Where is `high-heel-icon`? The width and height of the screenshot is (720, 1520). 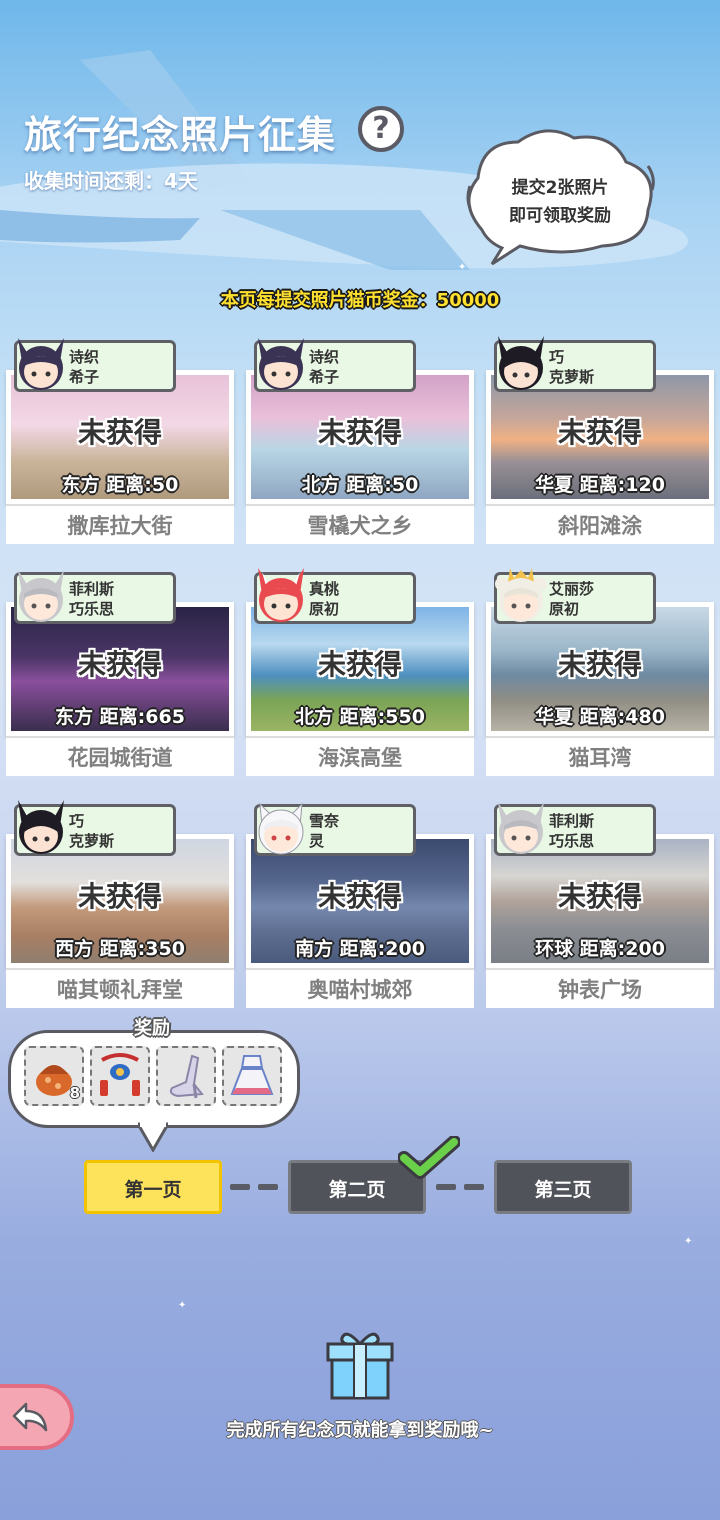 high-heel-icon is located at coordinates (186, 1076).